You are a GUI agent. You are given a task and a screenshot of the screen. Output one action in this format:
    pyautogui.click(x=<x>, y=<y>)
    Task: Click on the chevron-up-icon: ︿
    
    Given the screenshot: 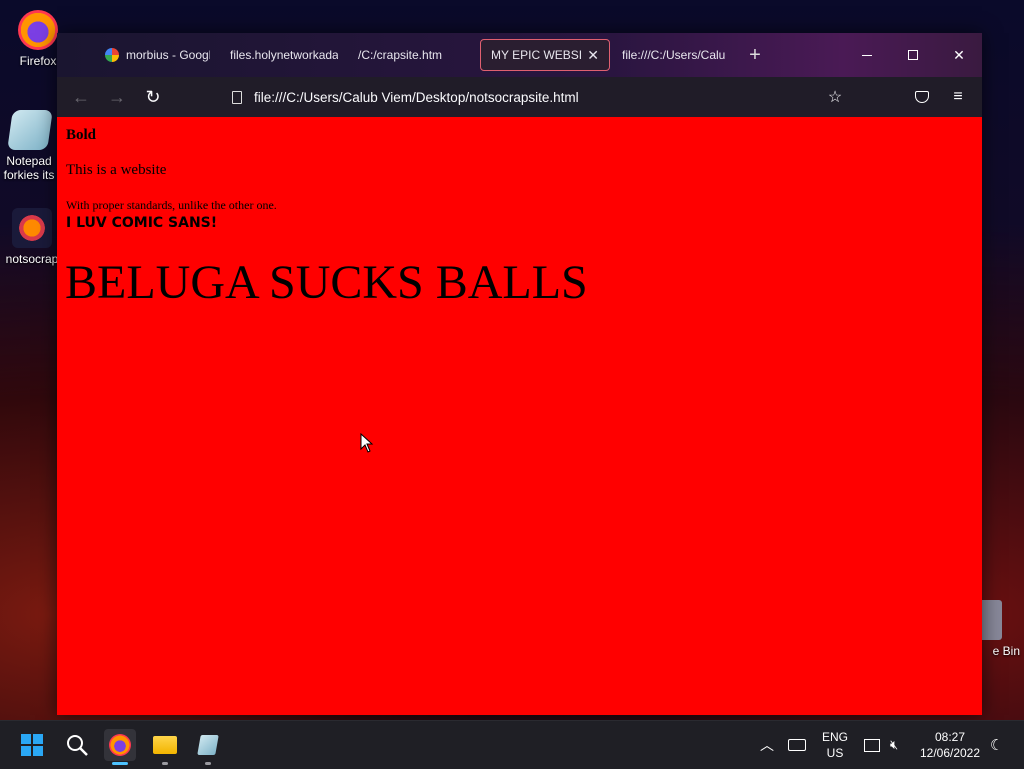 What is the action you would take?
    pyautogui.click(x=767, y=745)
    